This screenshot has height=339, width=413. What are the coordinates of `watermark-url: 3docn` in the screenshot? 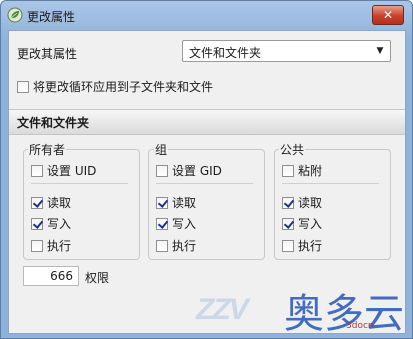 It's located at (360, 326).